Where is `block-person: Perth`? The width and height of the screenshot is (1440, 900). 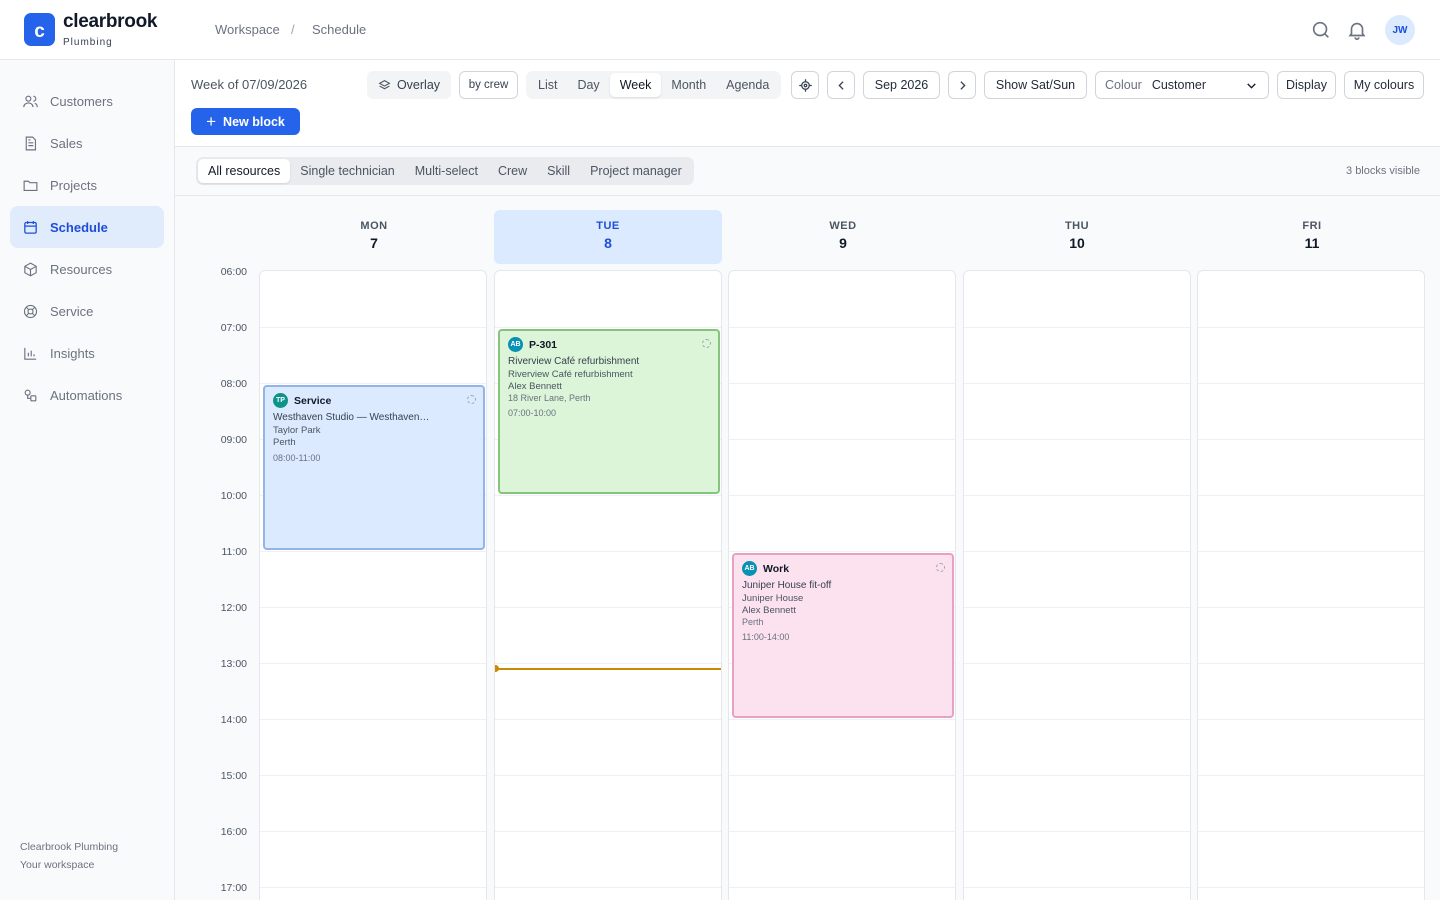
block-person: Perth is located at coordinates (284, 442).